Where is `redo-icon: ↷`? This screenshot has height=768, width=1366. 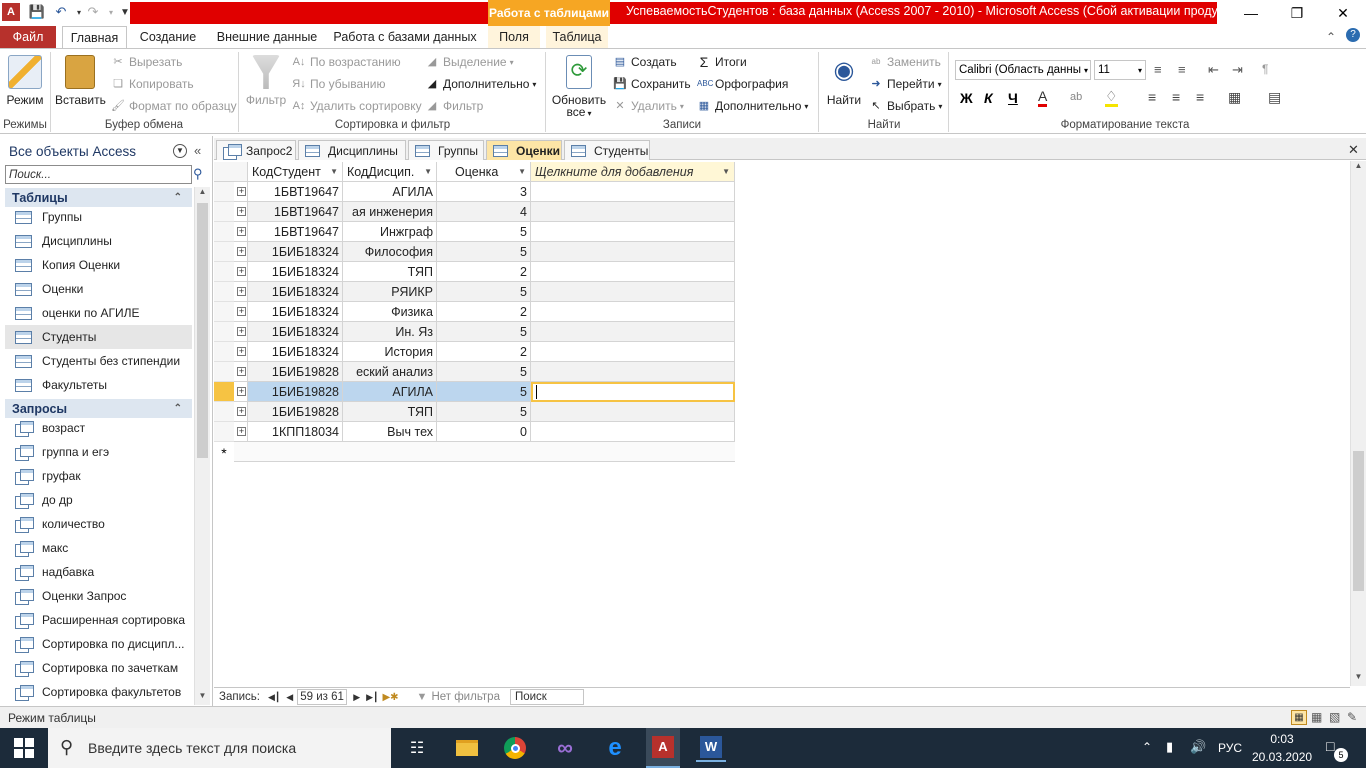
redo-icon: ↷ is located at coordinates (93, 12).